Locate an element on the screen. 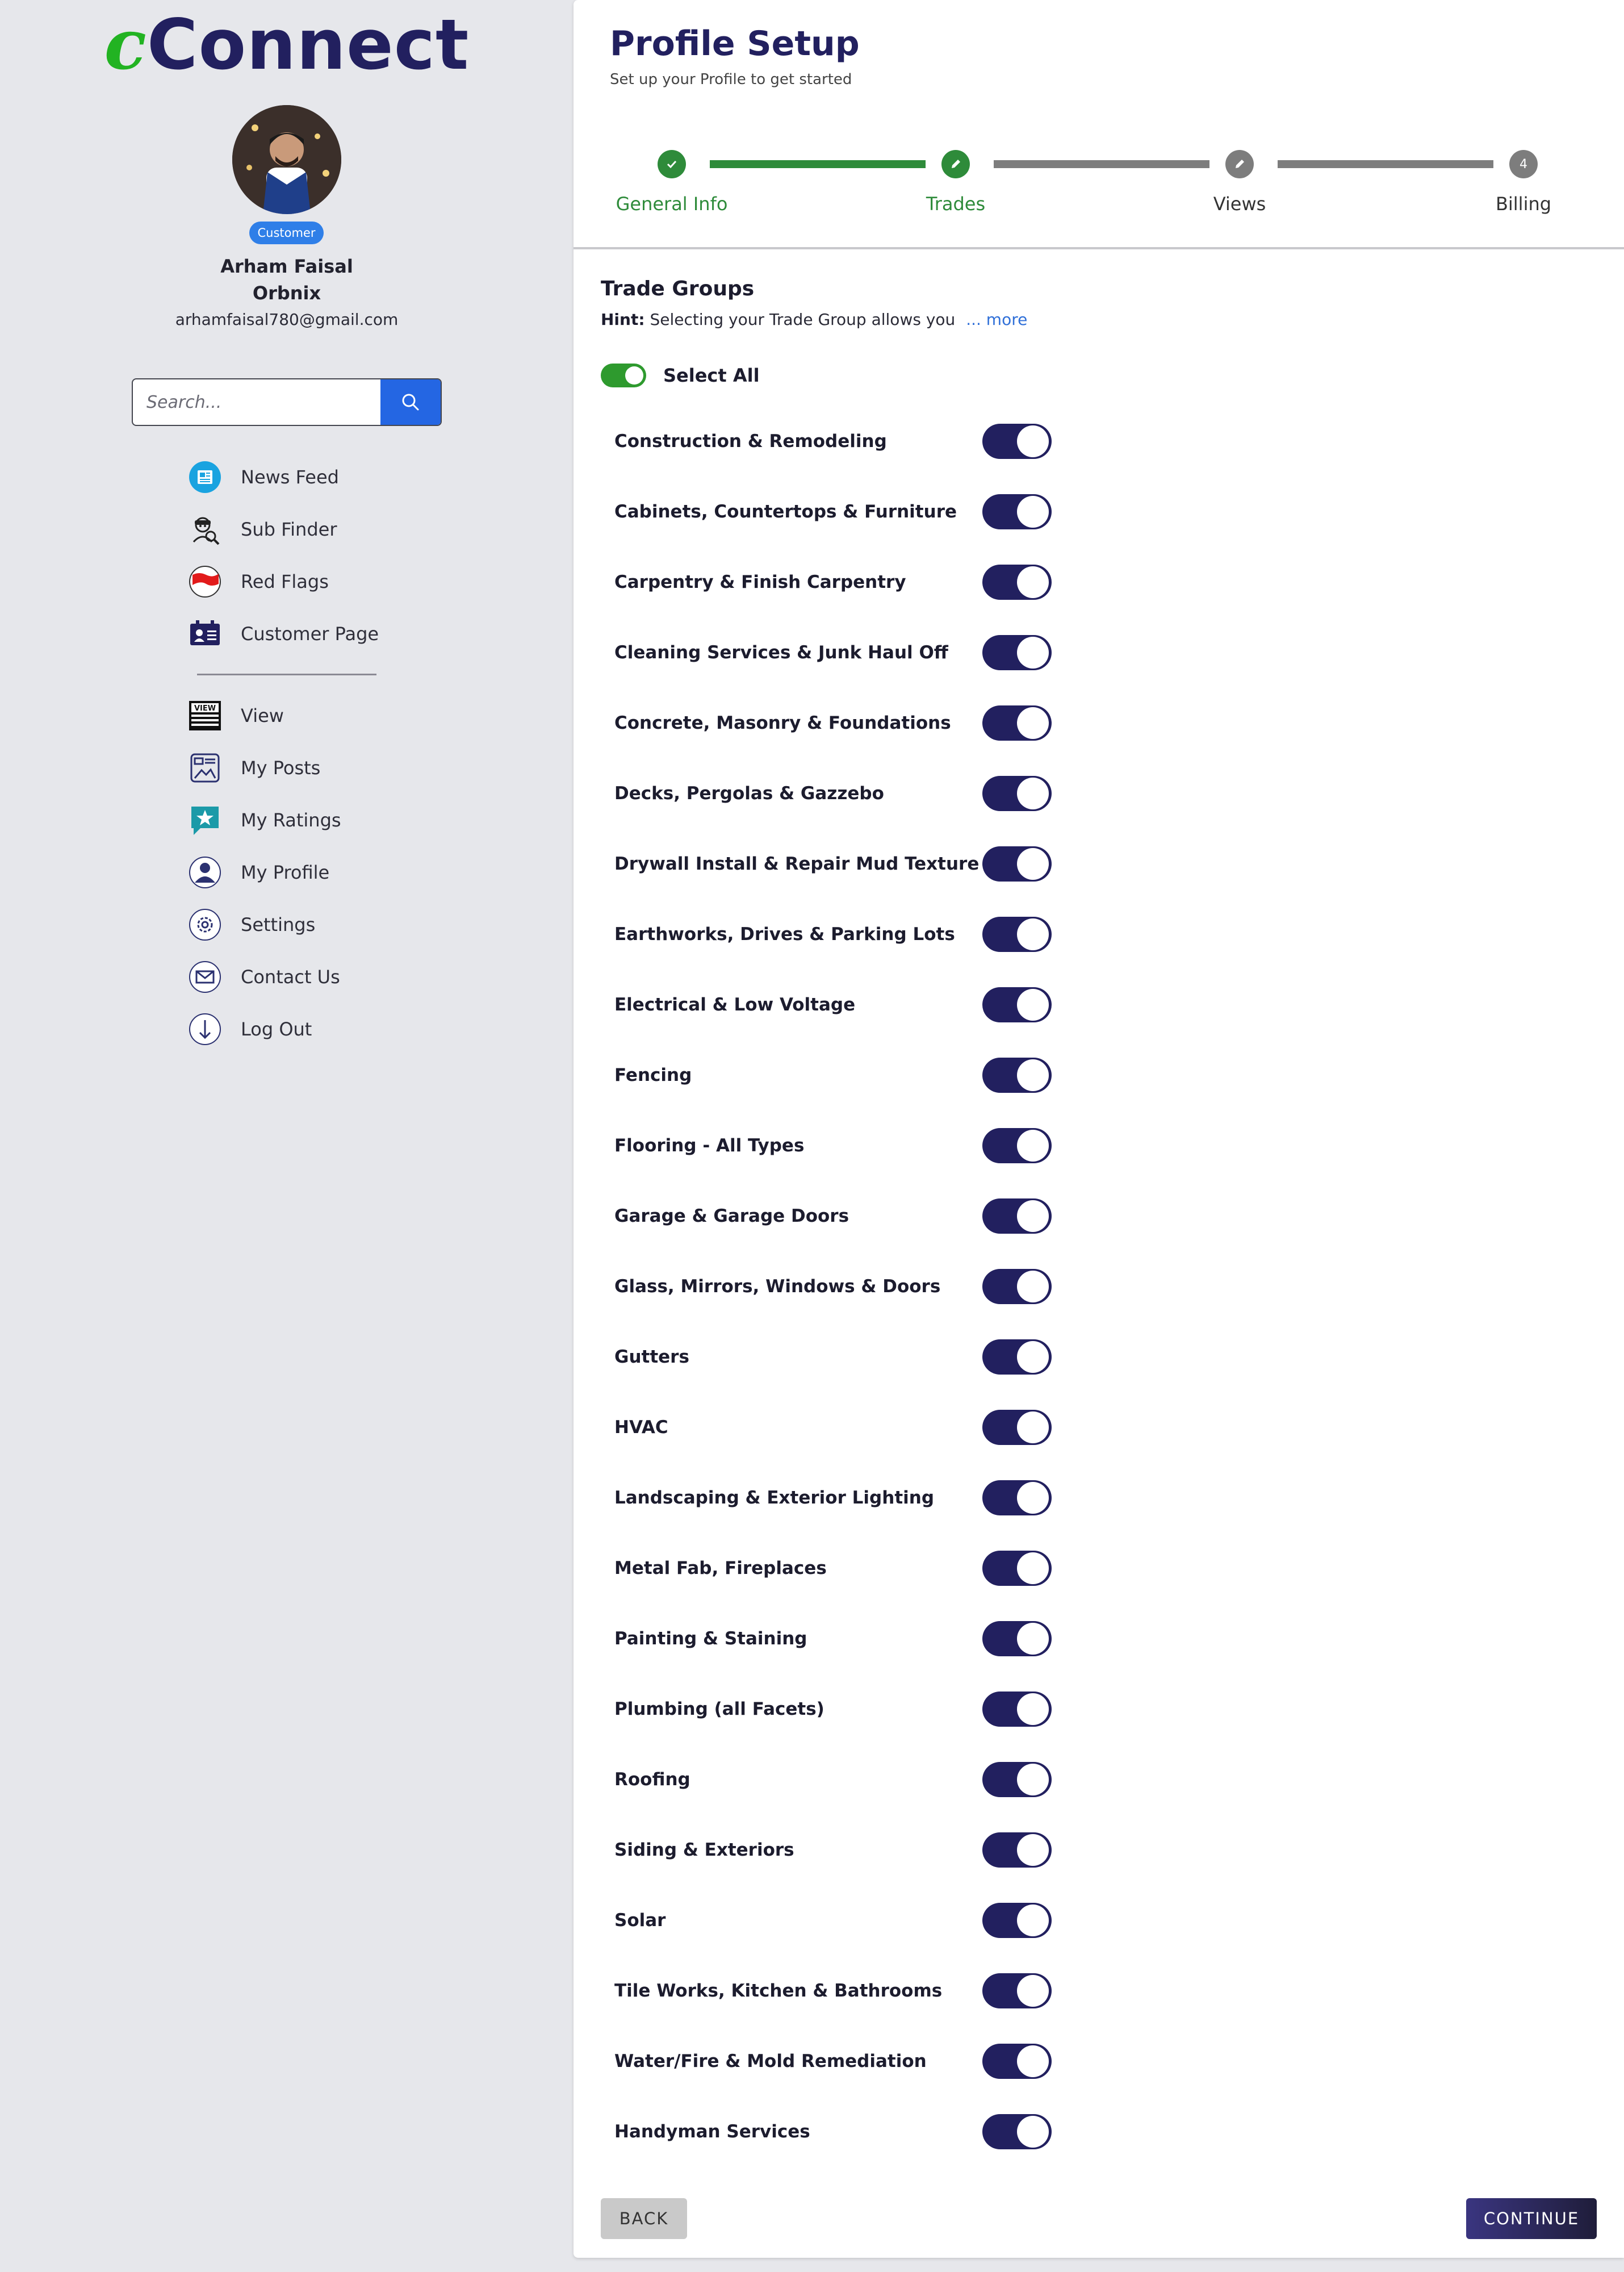 The width and height of the screenshot is (1624, 2272). trade-label: Carpentry & Finish Carpentry is located at coordinates (760, 582).